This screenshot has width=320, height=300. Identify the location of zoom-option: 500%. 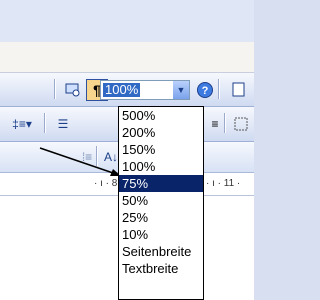
(161, 115).